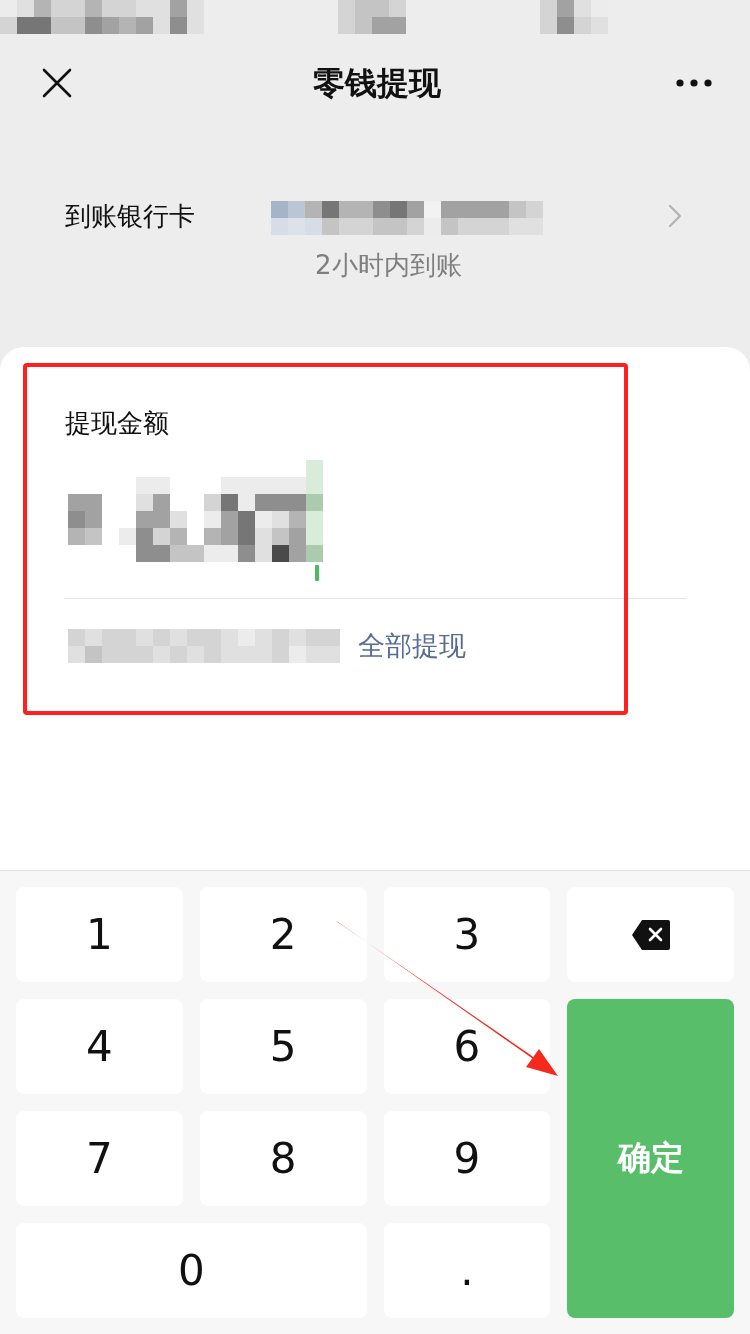 Image resolution: width=750 pixels, height=1334 pixels. What do you see at coordinates (467, 1158) in the screenshot?
I see `keypad-key: 9` at bounding box center [467, 1158].